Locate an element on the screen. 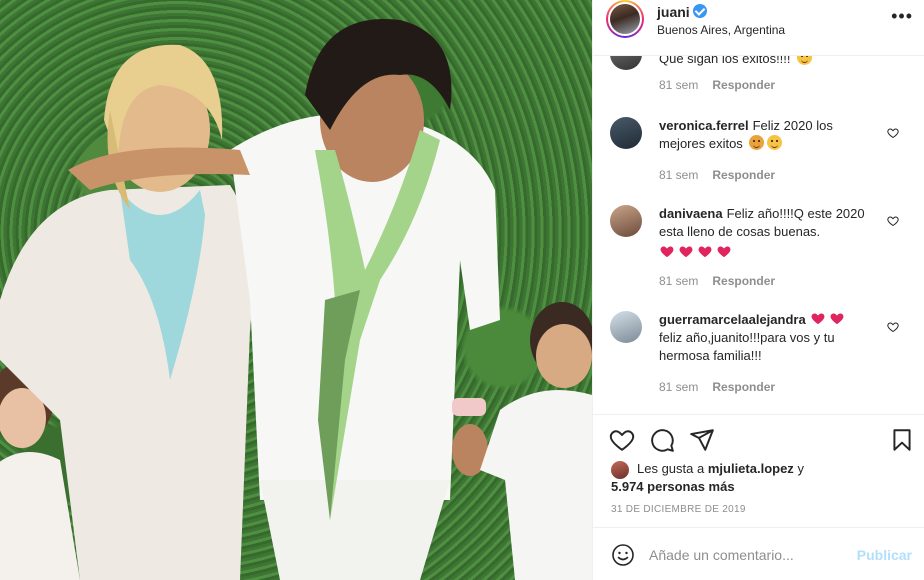 The image size is (924, 580). liker-username: mjulieta.lopez is located at coordinates (751, 468).